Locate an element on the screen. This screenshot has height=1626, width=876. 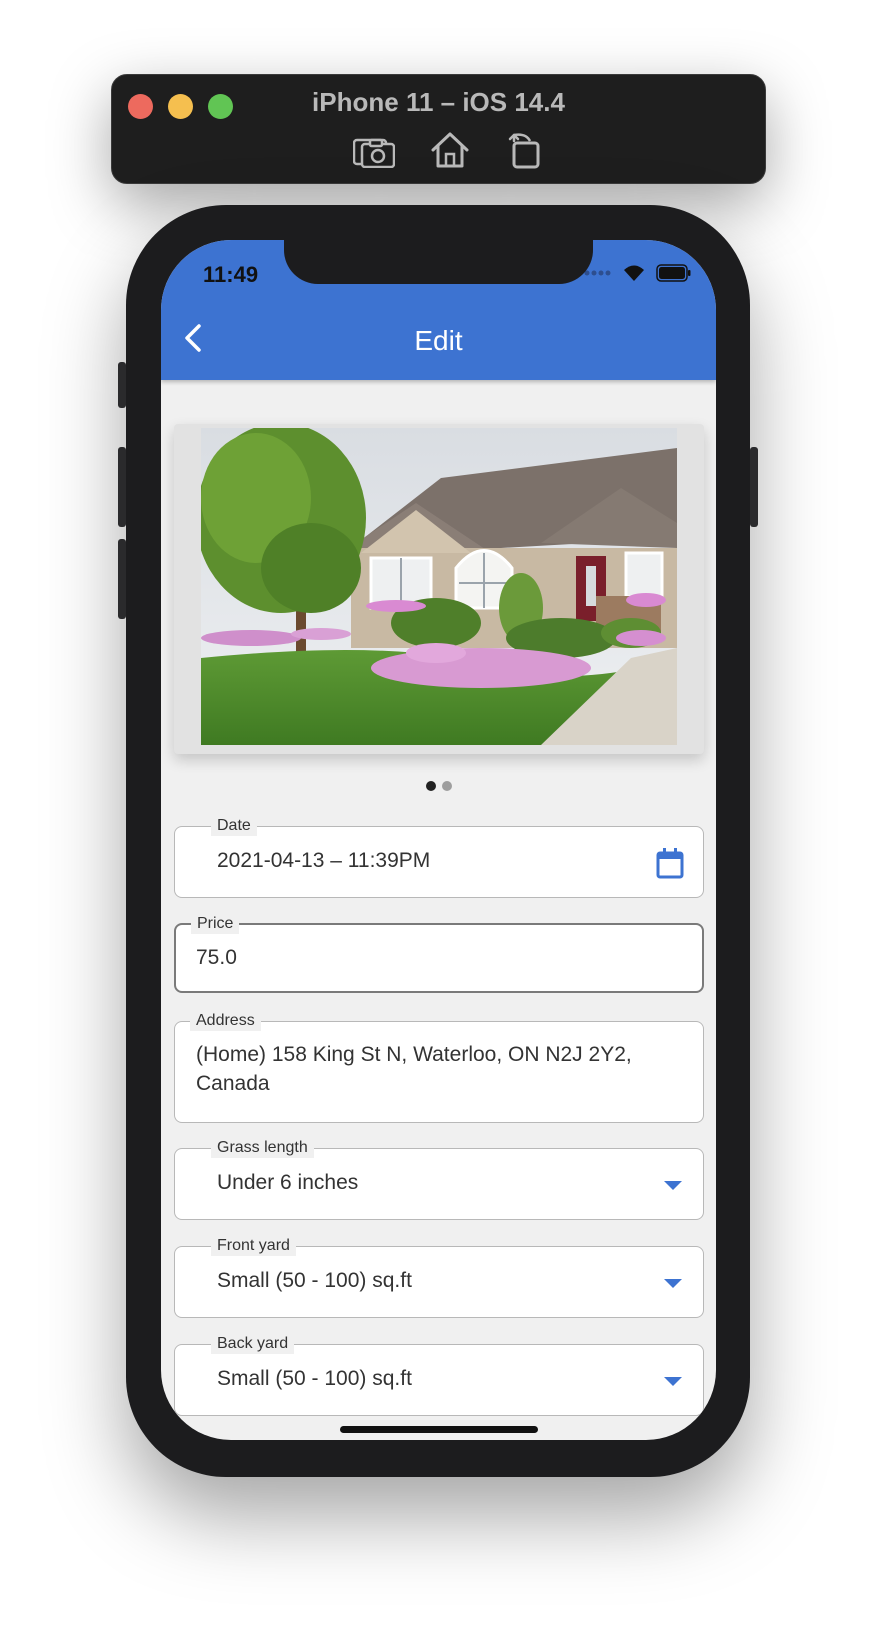
price-input: 75.0 is located at coordinates (216, 958).